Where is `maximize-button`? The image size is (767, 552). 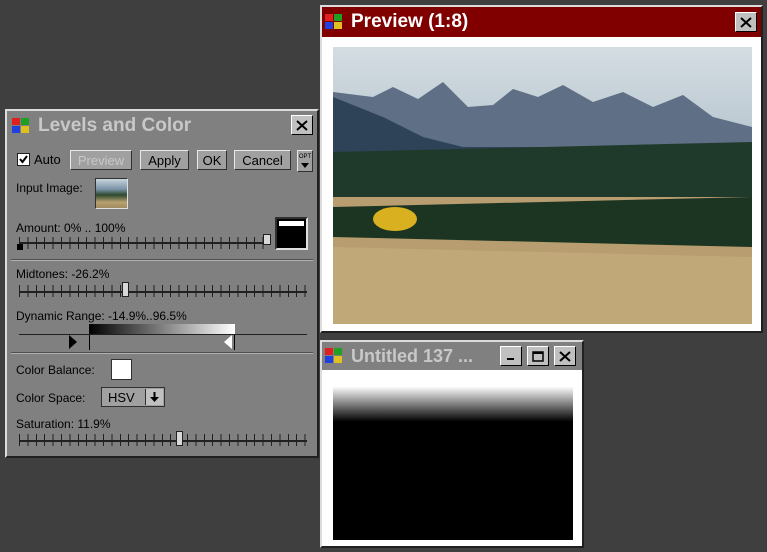
maximize-button is located at coordinates (538, 356).